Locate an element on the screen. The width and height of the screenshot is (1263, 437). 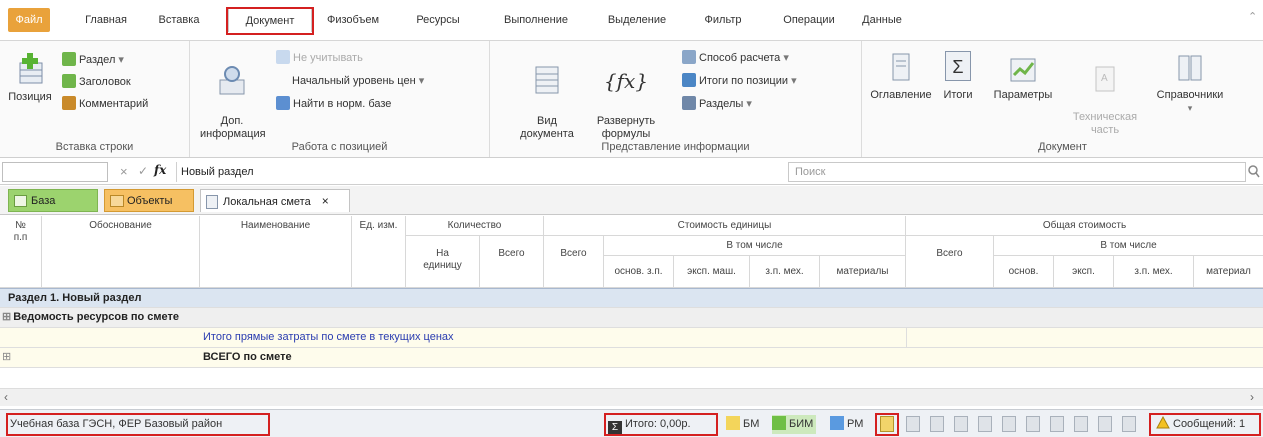
tab-data: Данные is located at coordinates (882, 20).